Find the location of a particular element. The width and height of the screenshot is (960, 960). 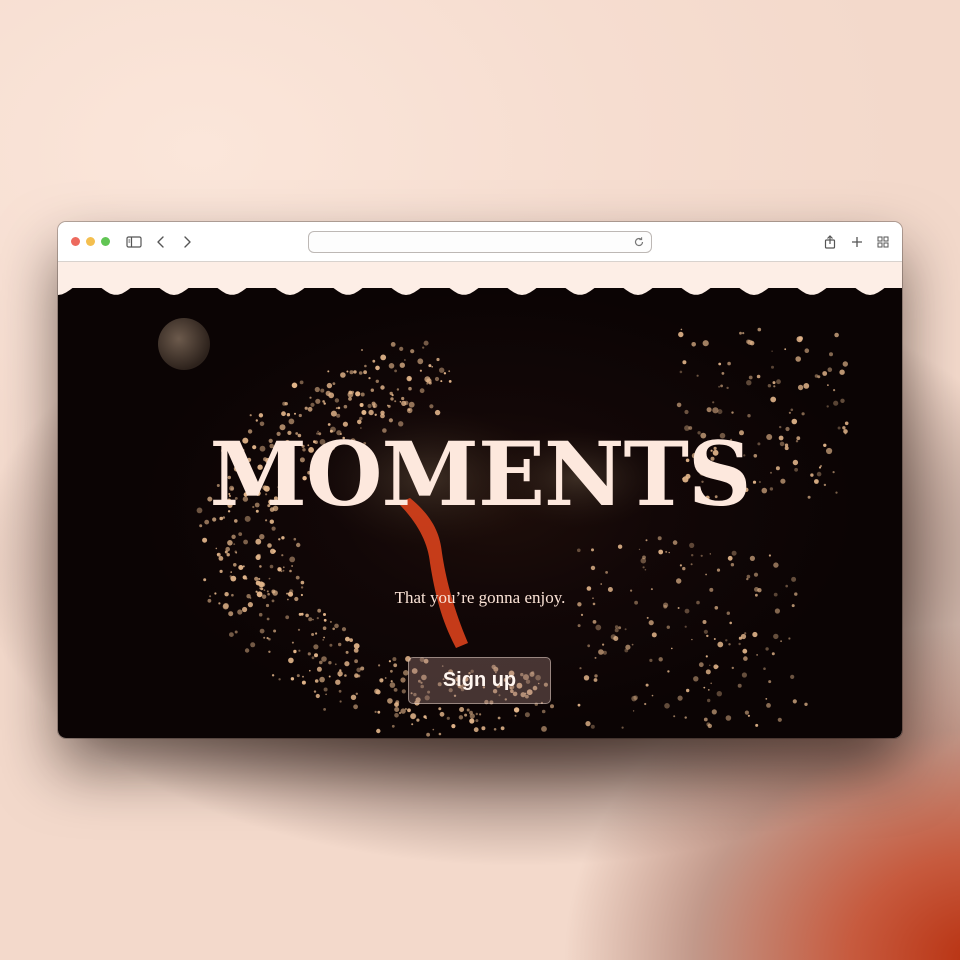

reload-icon is located at coordinates (639, 241).